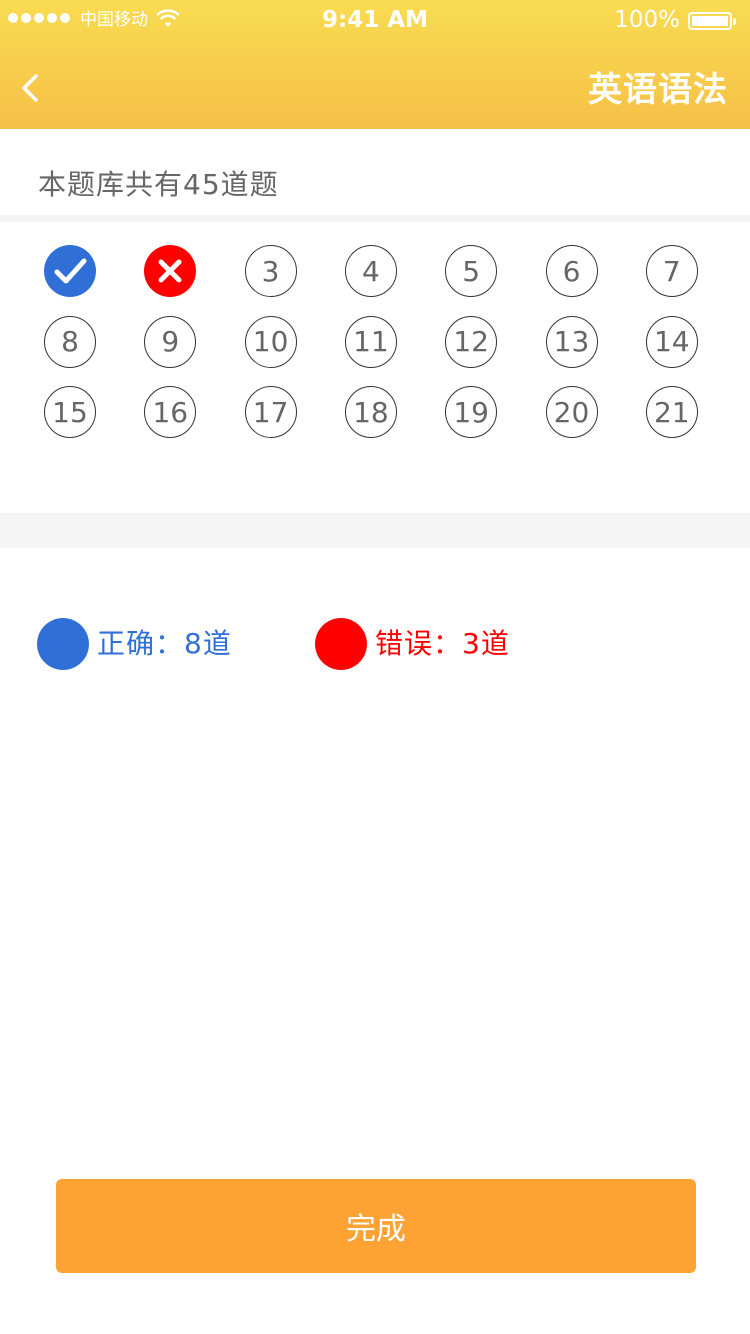 Image resolution: width=750 pixels, height=1334 pixels. I want to click on question-10-button: 10, so click(270, 341).